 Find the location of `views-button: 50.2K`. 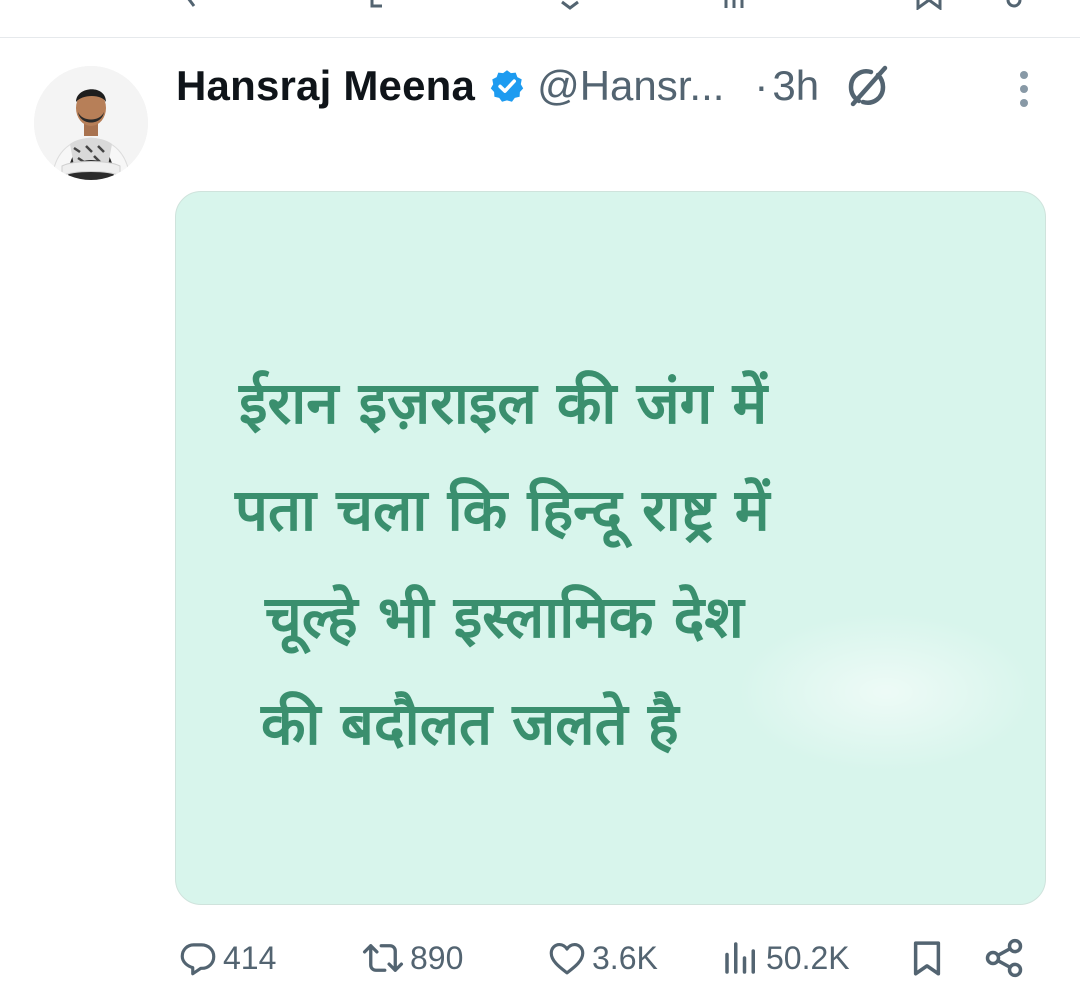

views-button: 50.2K is located at coordinates (785, 958).